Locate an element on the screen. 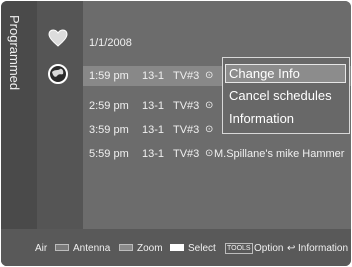 The image size is (352, 267). yellow-key-icon is located at coordinates (177, 247).